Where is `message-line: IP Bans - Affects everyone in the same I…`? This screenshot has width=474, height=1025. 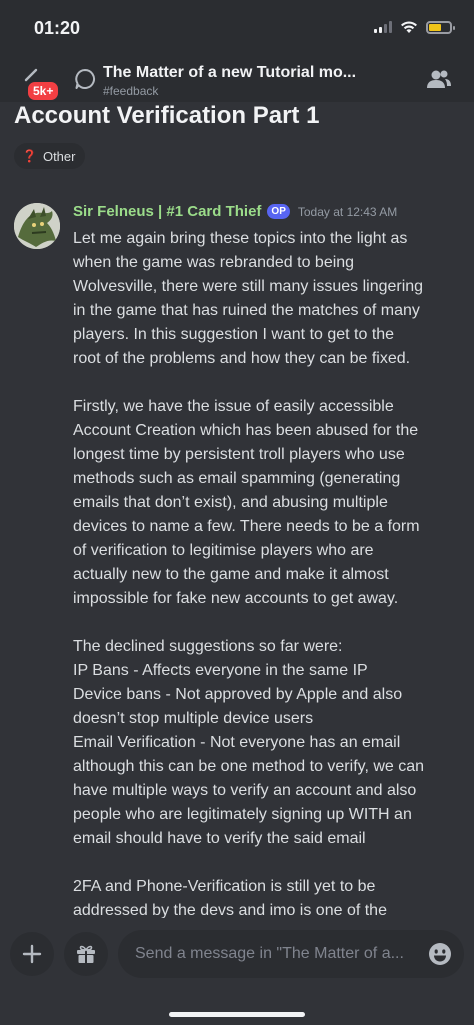 message-line: IP Bans - Affects everyone in the same I… is located at coordinates (220, 670).